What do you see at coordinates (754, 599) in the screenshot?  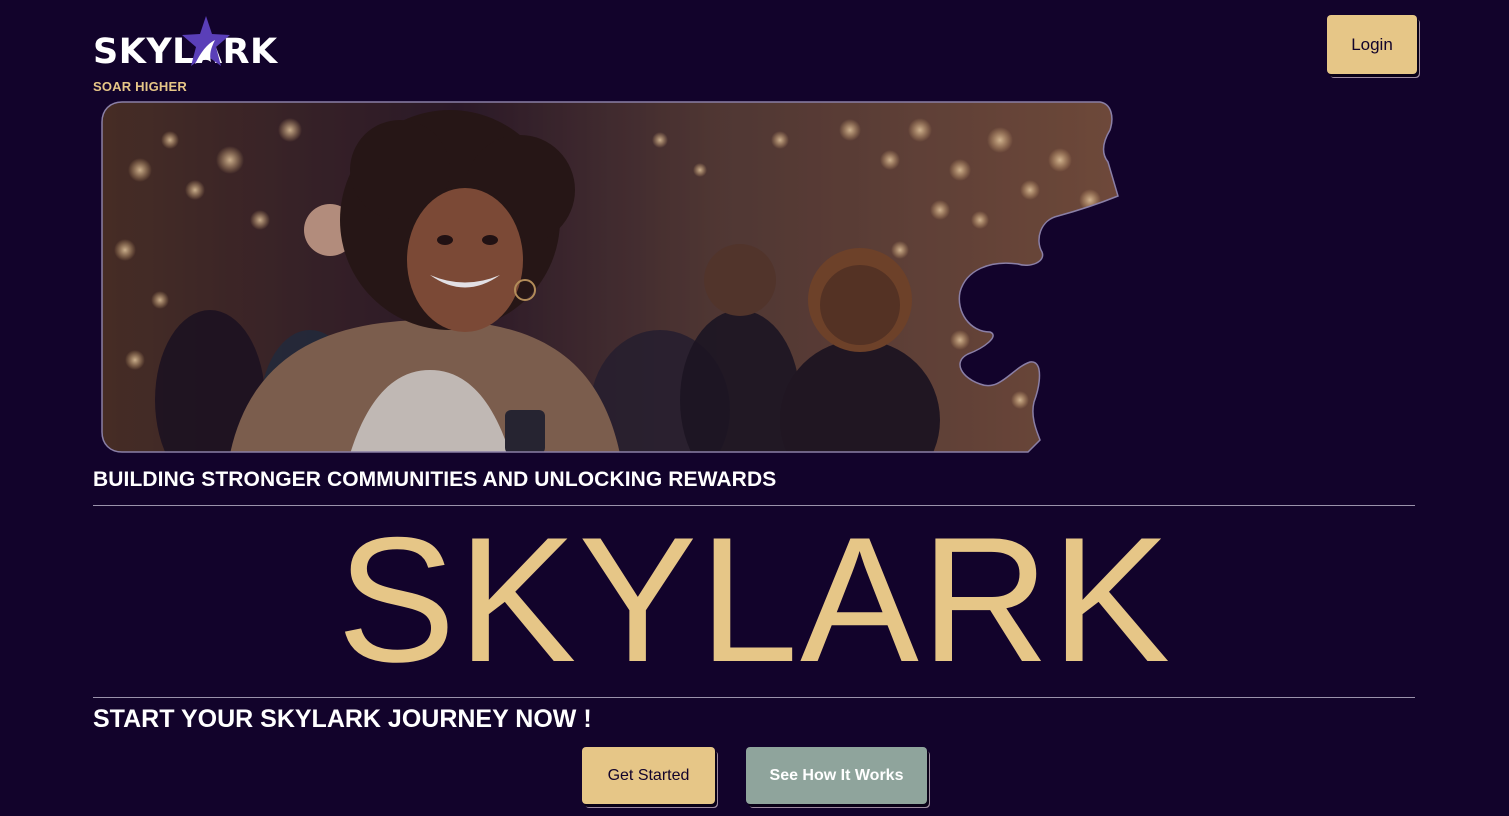 I see `hero-brand-title: SKYLARK` at bounding box center [754, 599].